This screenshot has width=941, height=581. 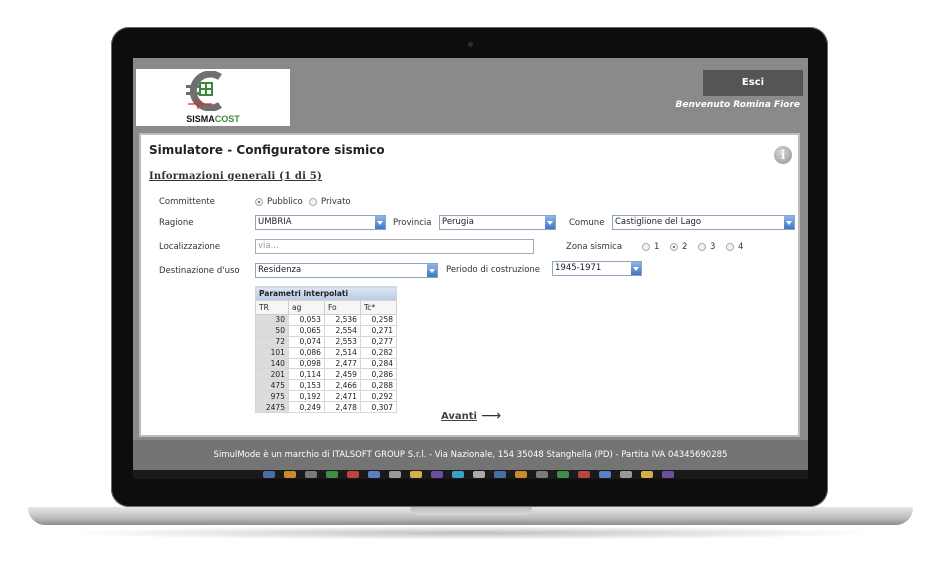 I want to click on radio-privato: Privato, so click(x=330, y=202).